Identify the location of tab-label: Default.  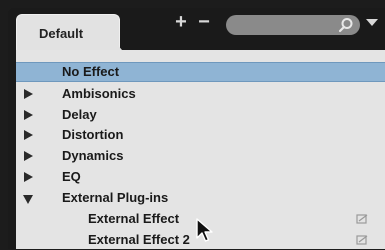
(61, 33).